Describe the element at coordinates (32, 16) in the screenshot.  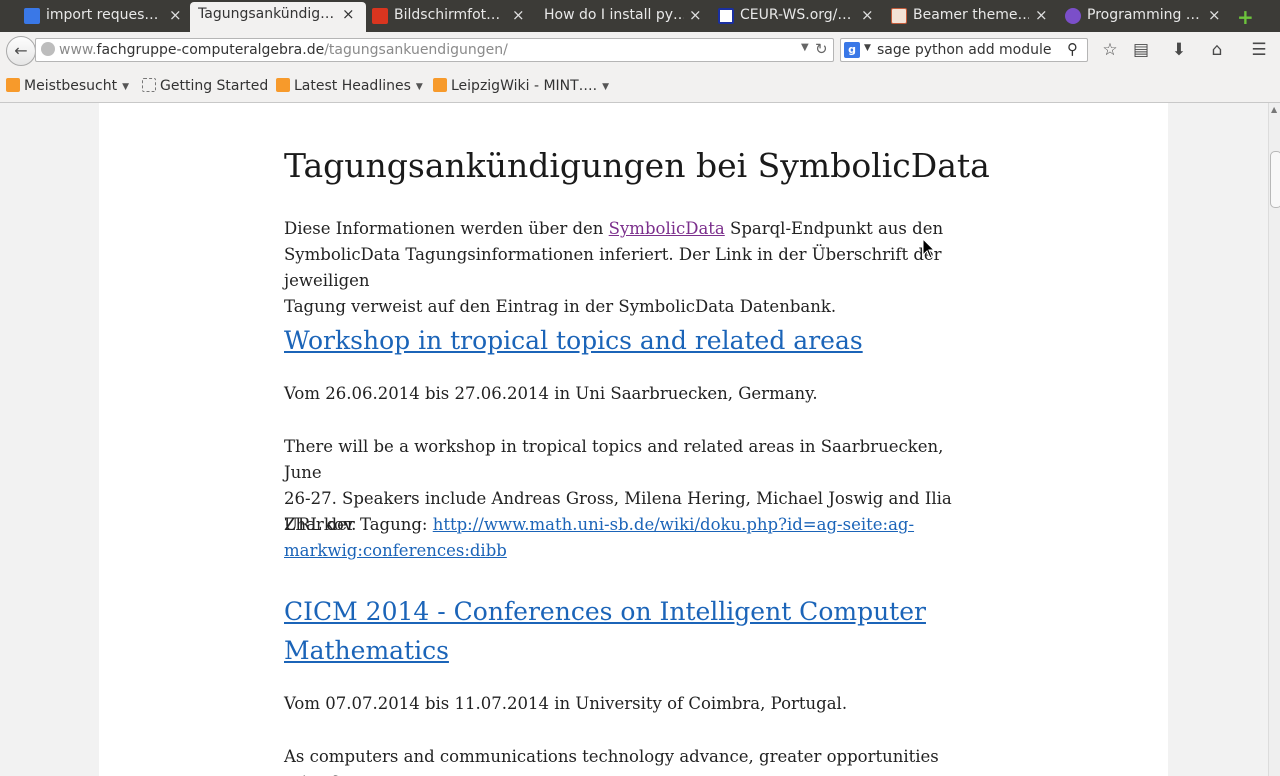
I see `google-icon` at that location.